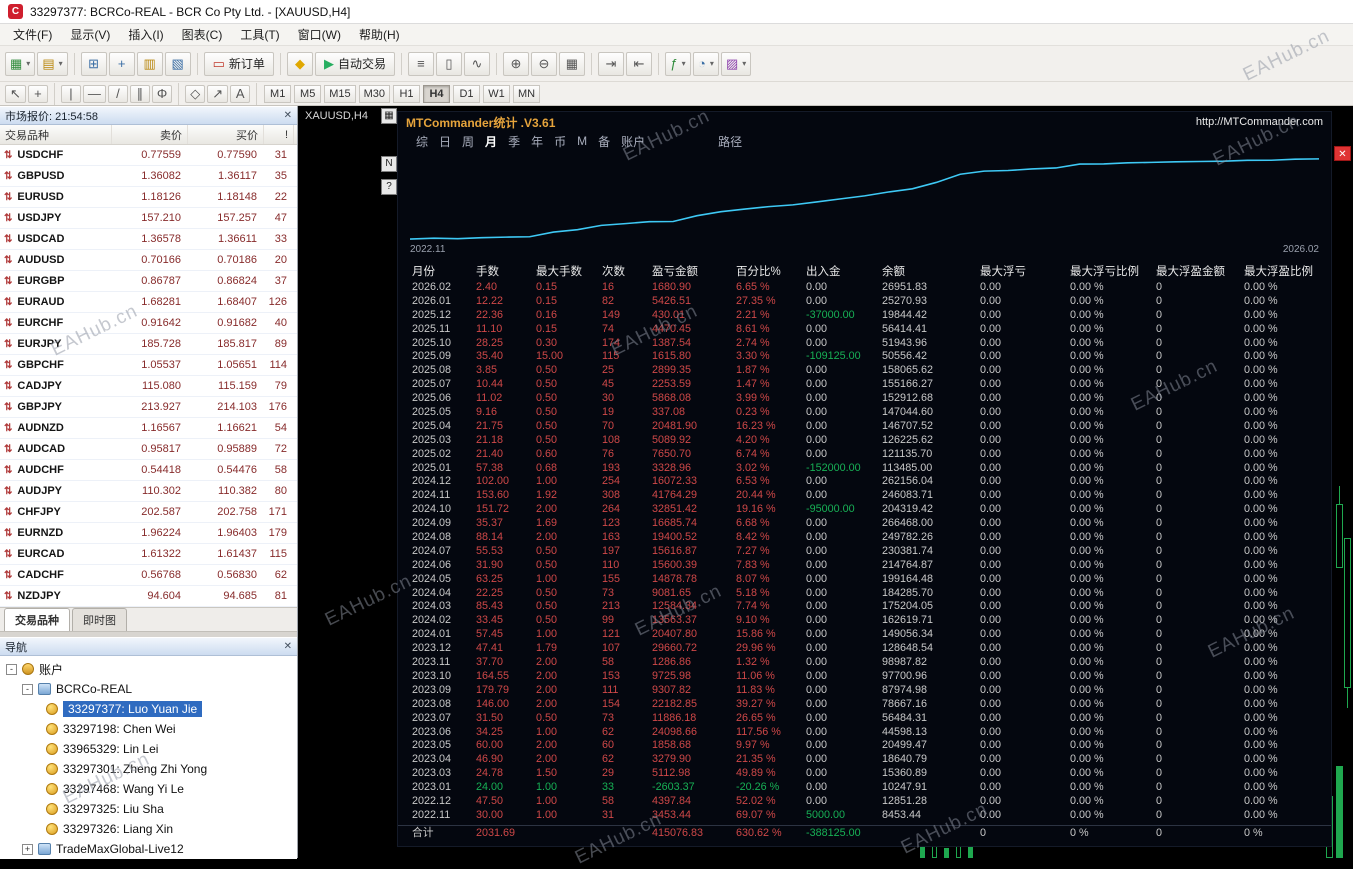 This screenshot has width=1353, height=869. Describe the element at coordinates (527, 93) in the screenshot. I see `timeframe-MN-button: MN` at that location.